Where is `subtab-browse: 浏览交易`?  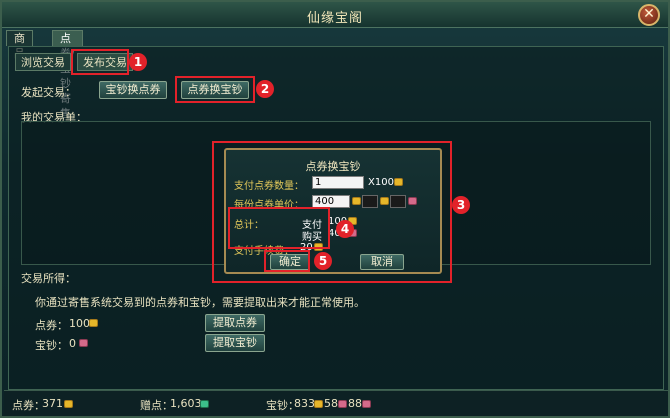
subtab-browse: 浏览交易 is located at coordinates (43, 62).